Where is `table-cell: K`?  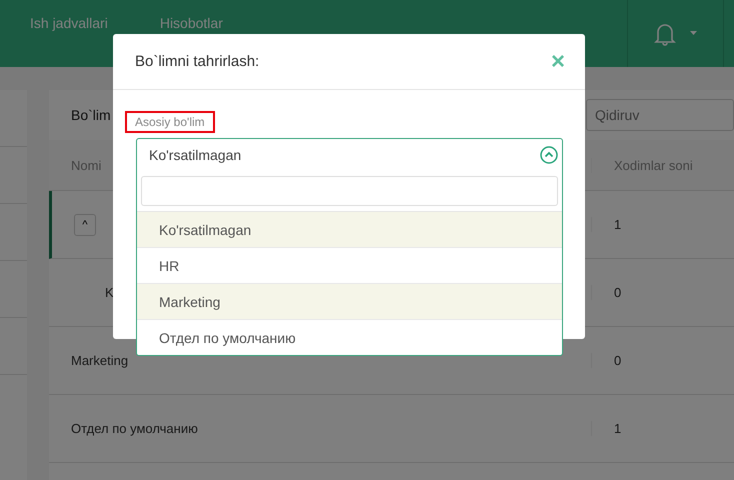 table-cell: K is located at coordinates (109, 292).